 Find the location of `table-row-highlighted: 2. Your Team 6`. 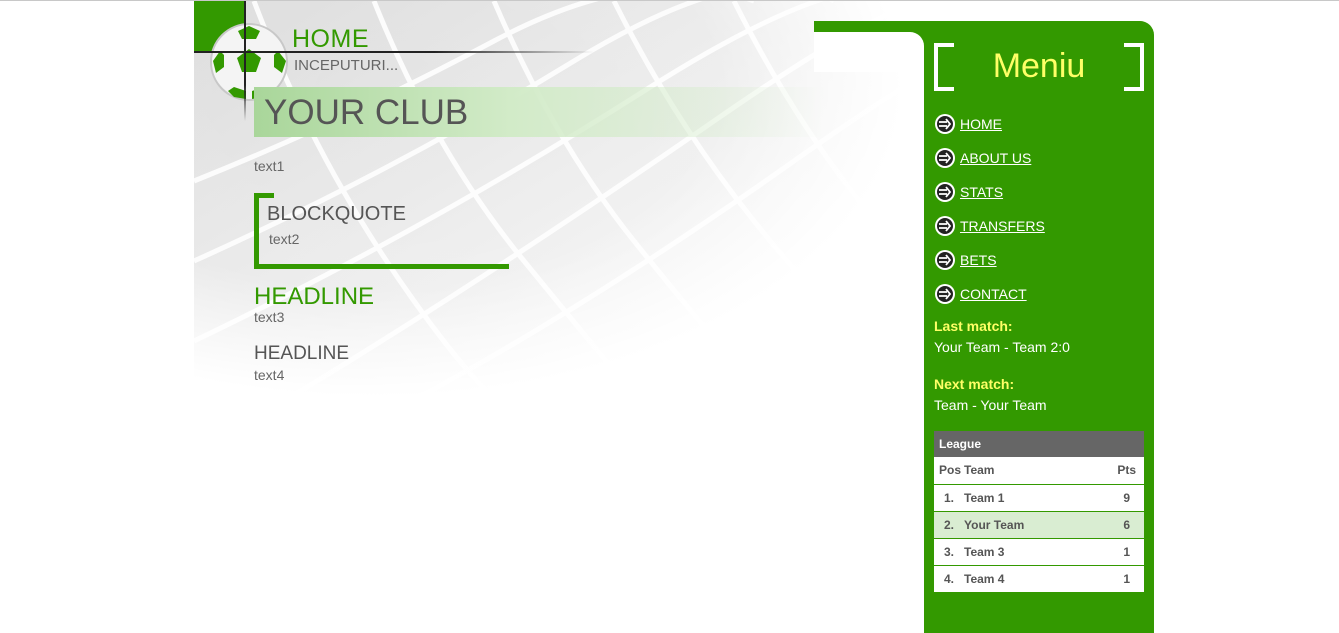

table-row-highlighted: 2. Your Team 6 is located at coordinates (1039, 525).